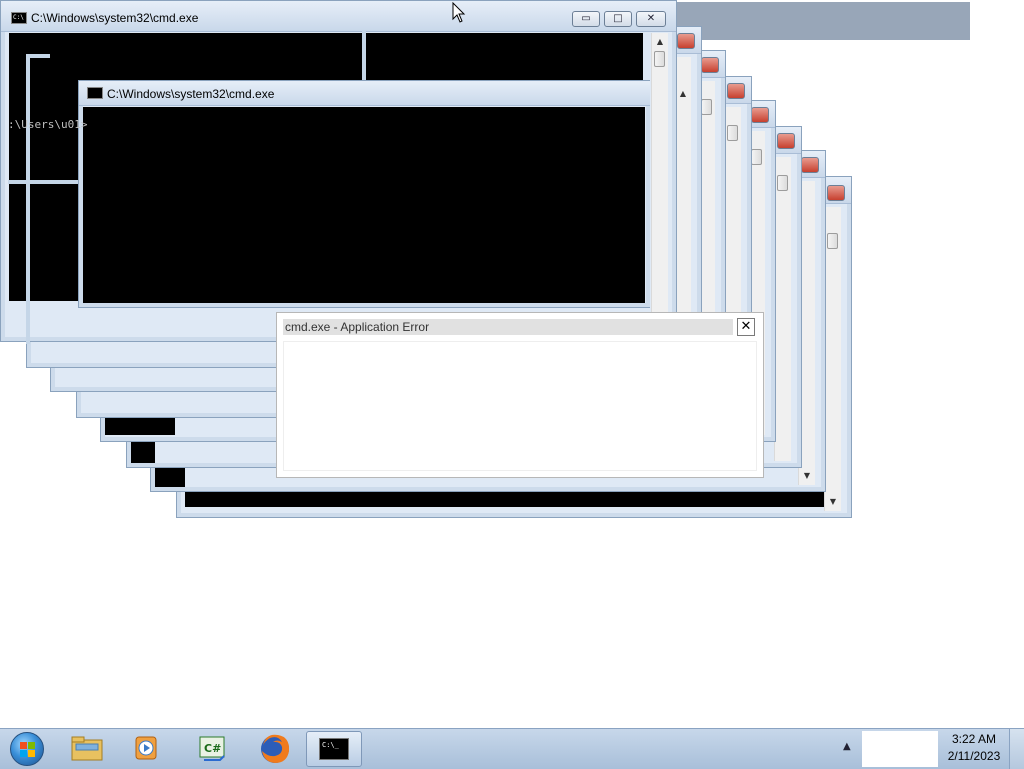 This screenshot has width=1024, height=769. I want to click on folder-icon, so click(87, 748).